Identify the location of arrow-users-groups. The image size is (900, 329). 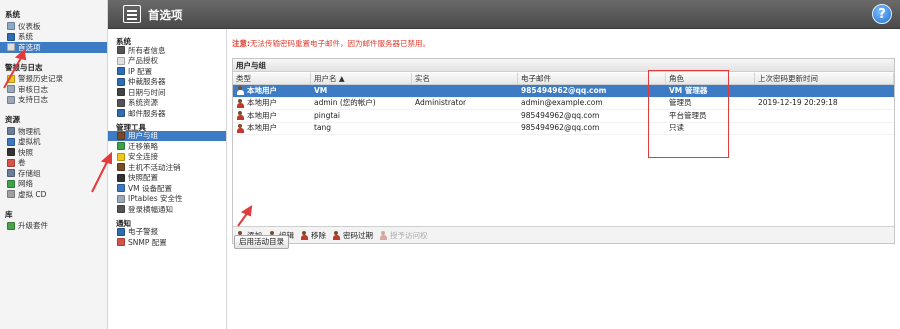
(100, 176).